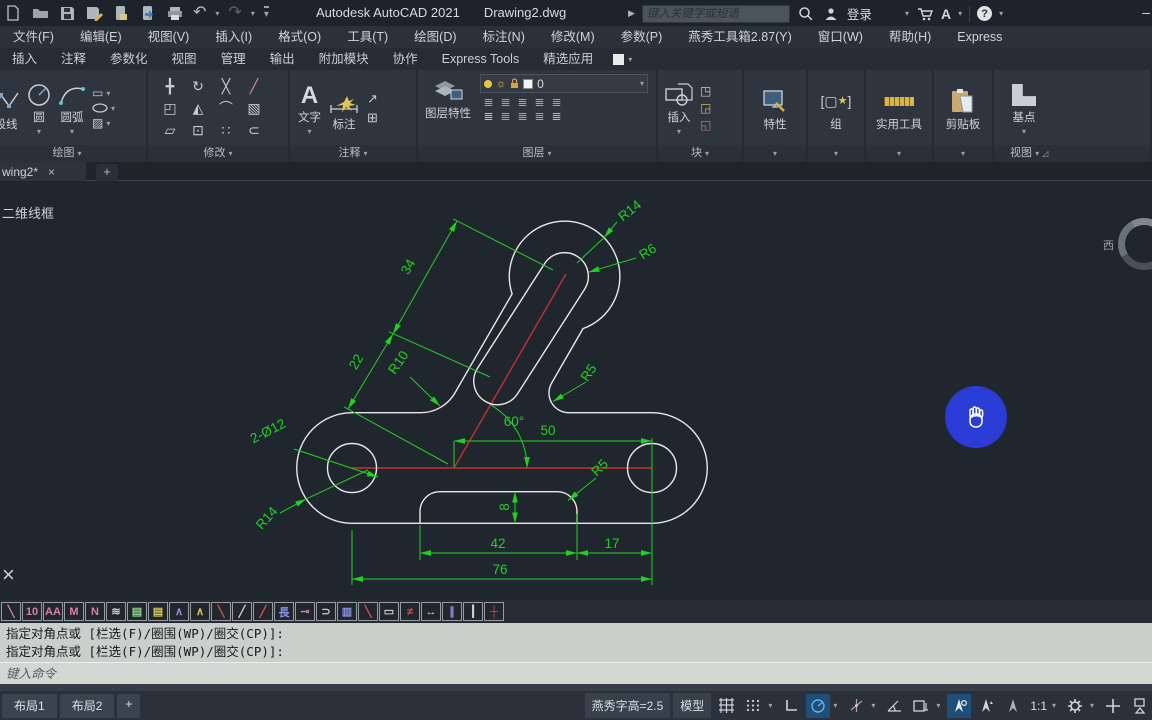 This screenshot has width=1152, height=720. Describe the element at coordinates (921, 705) in the screenshot. I see `dynamic-input-icon` at that location.